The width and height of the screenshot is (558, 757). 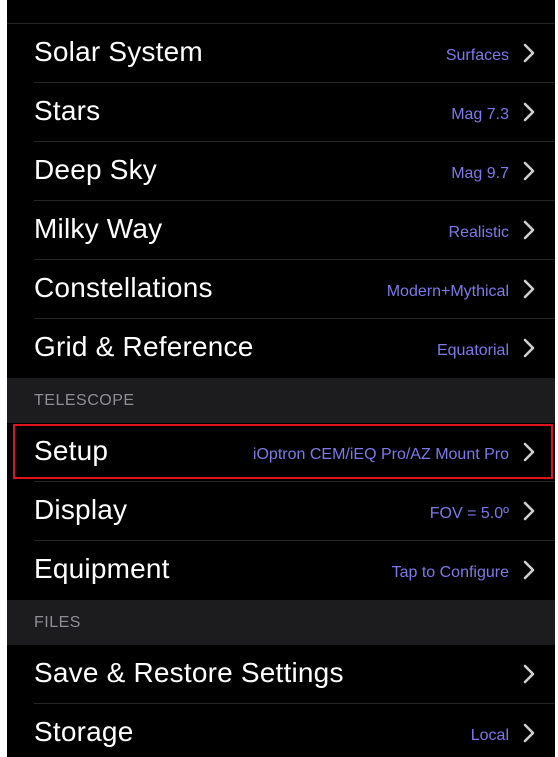 I want to click on row-value: iOptron CEM/iEQ Pro/AZ Mount Pro, so click(x=380, y=454).